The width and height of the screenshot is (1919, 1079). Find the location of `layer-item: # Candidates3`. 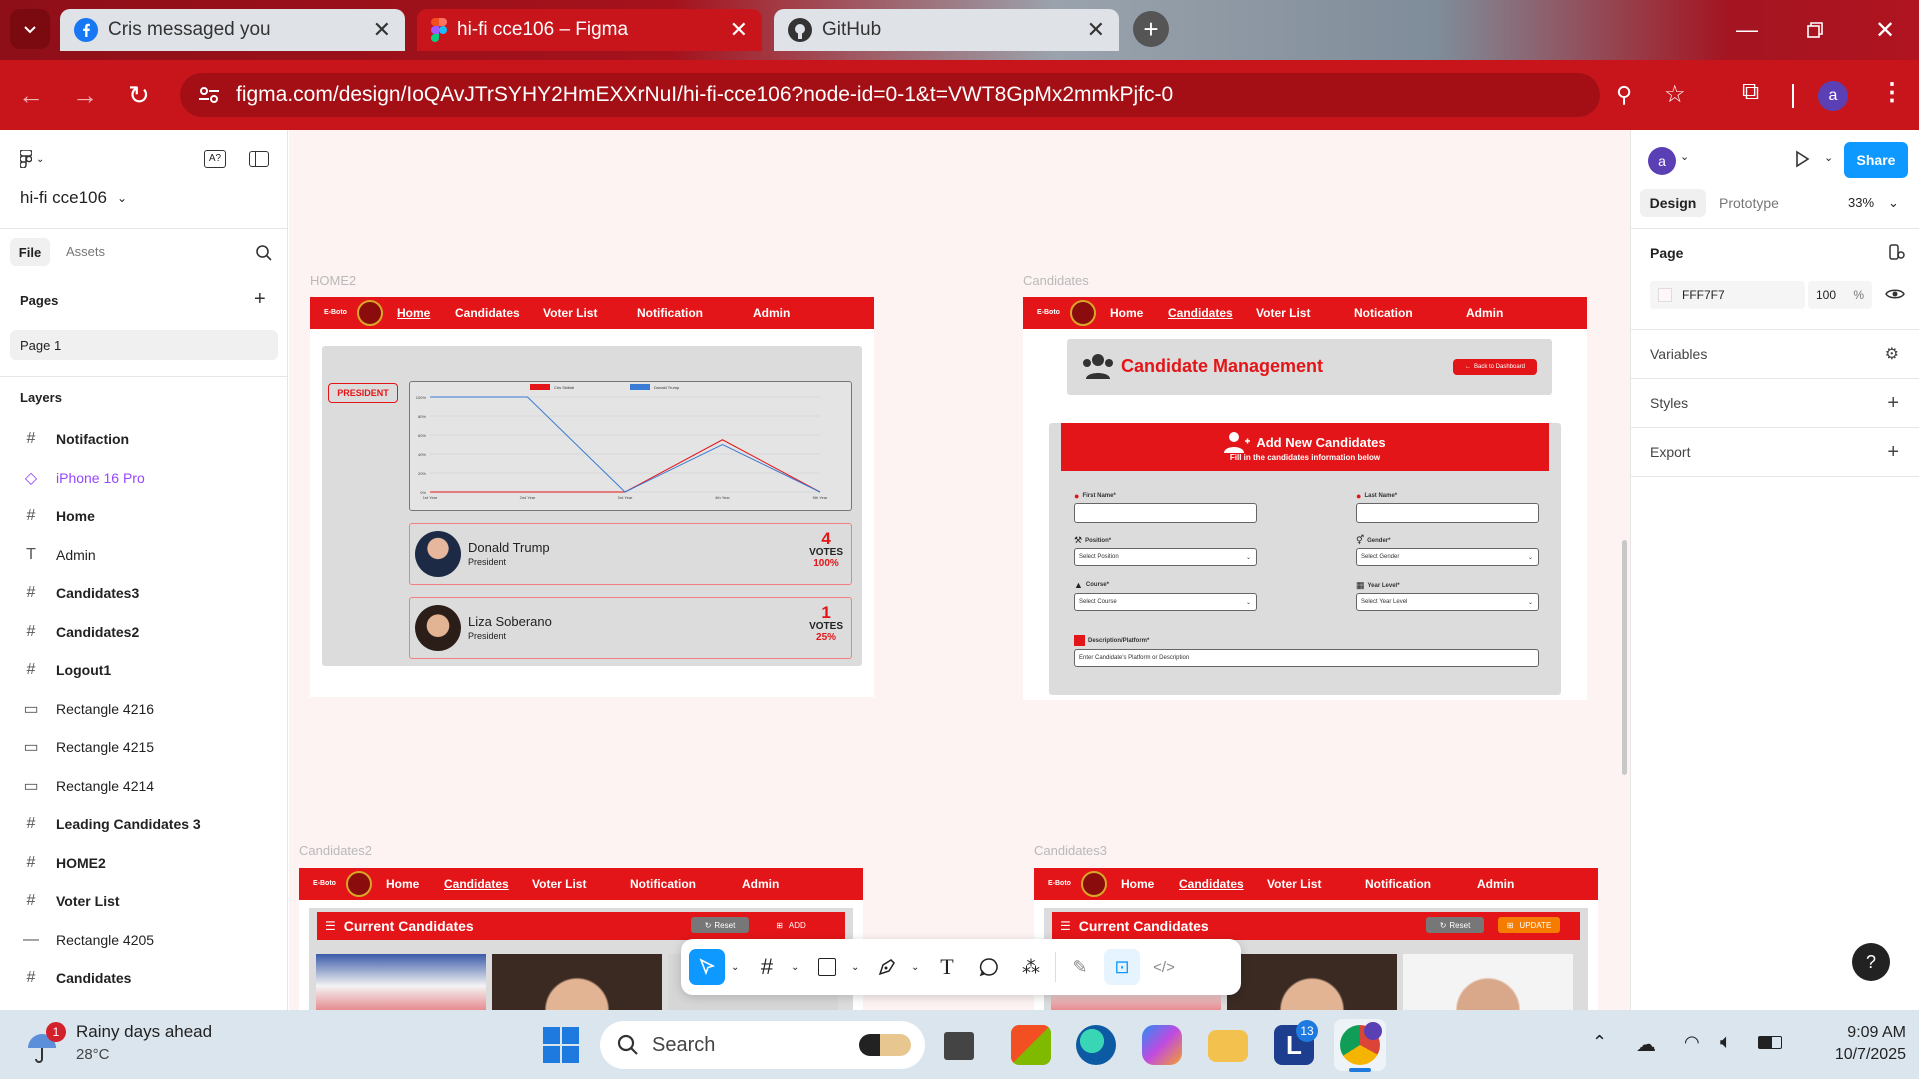

layer-item: # Candidates3 is located at coordinates (144, 593).